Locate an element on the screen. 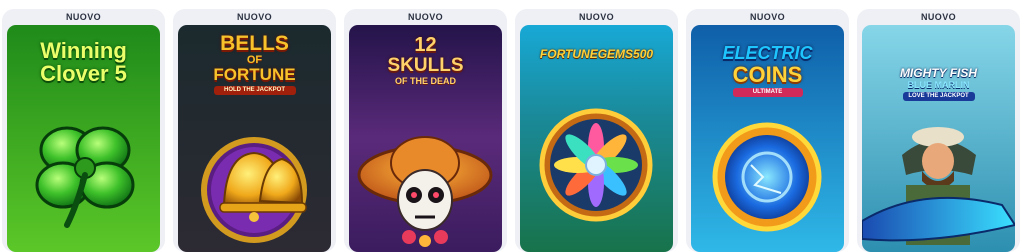  game-tile-12-skulls-of-the-dead: 12 SKULLS OF THE DEAD is located at coordinates (425, 138).